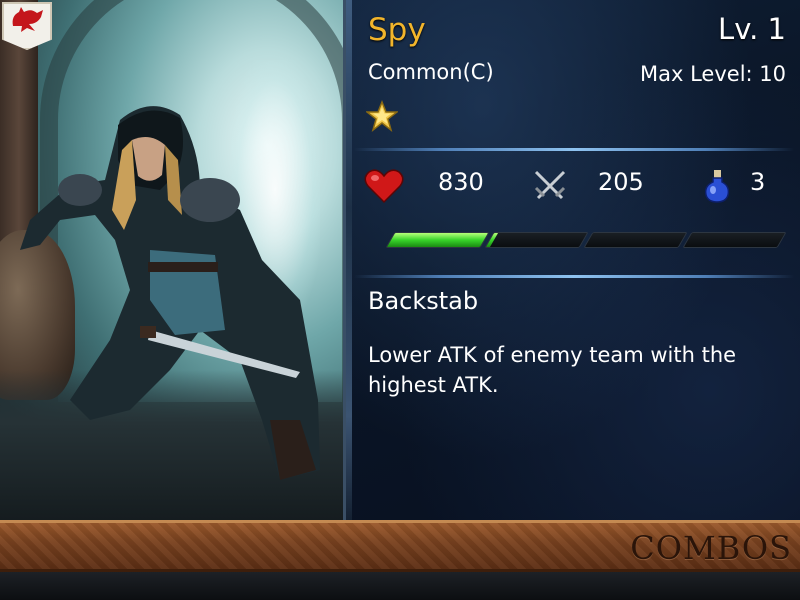  Describe the element at coordinates (574, 276) in the screenshot. I see `divider-middle` at that location.